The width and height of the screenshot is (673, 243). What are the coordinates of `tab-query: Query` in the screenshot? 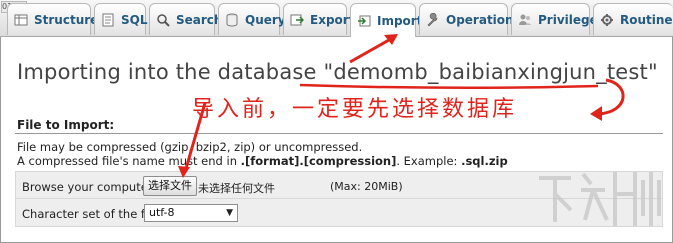 It's located at (252, 19).